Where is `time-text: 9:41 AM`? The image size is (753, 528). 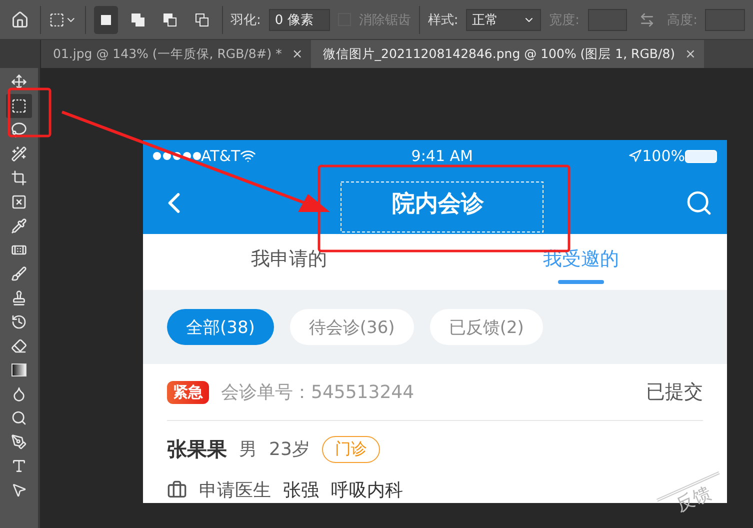
time-text: 9:41 AM is located at coordinates (442, 156).